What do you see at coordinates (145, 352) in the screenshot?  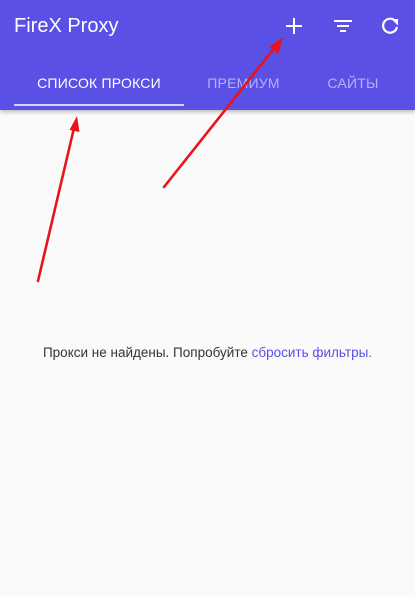 I see `empty-state-text: Прокси не найдены. Попробуйте` at bounding box center [145, 352].